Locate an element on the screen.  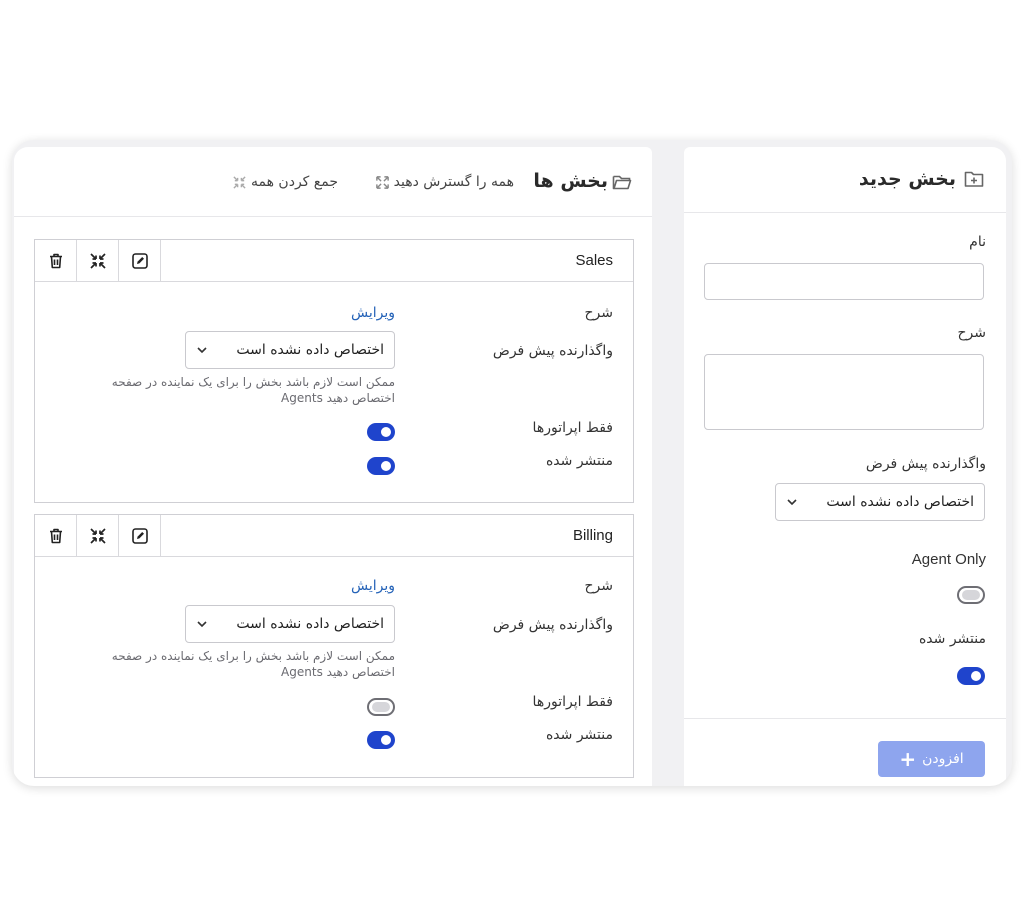
sections-panel-header: بخش ها همه را گسترش دهید جمع کردن همه is located at coordinates (333, 182).